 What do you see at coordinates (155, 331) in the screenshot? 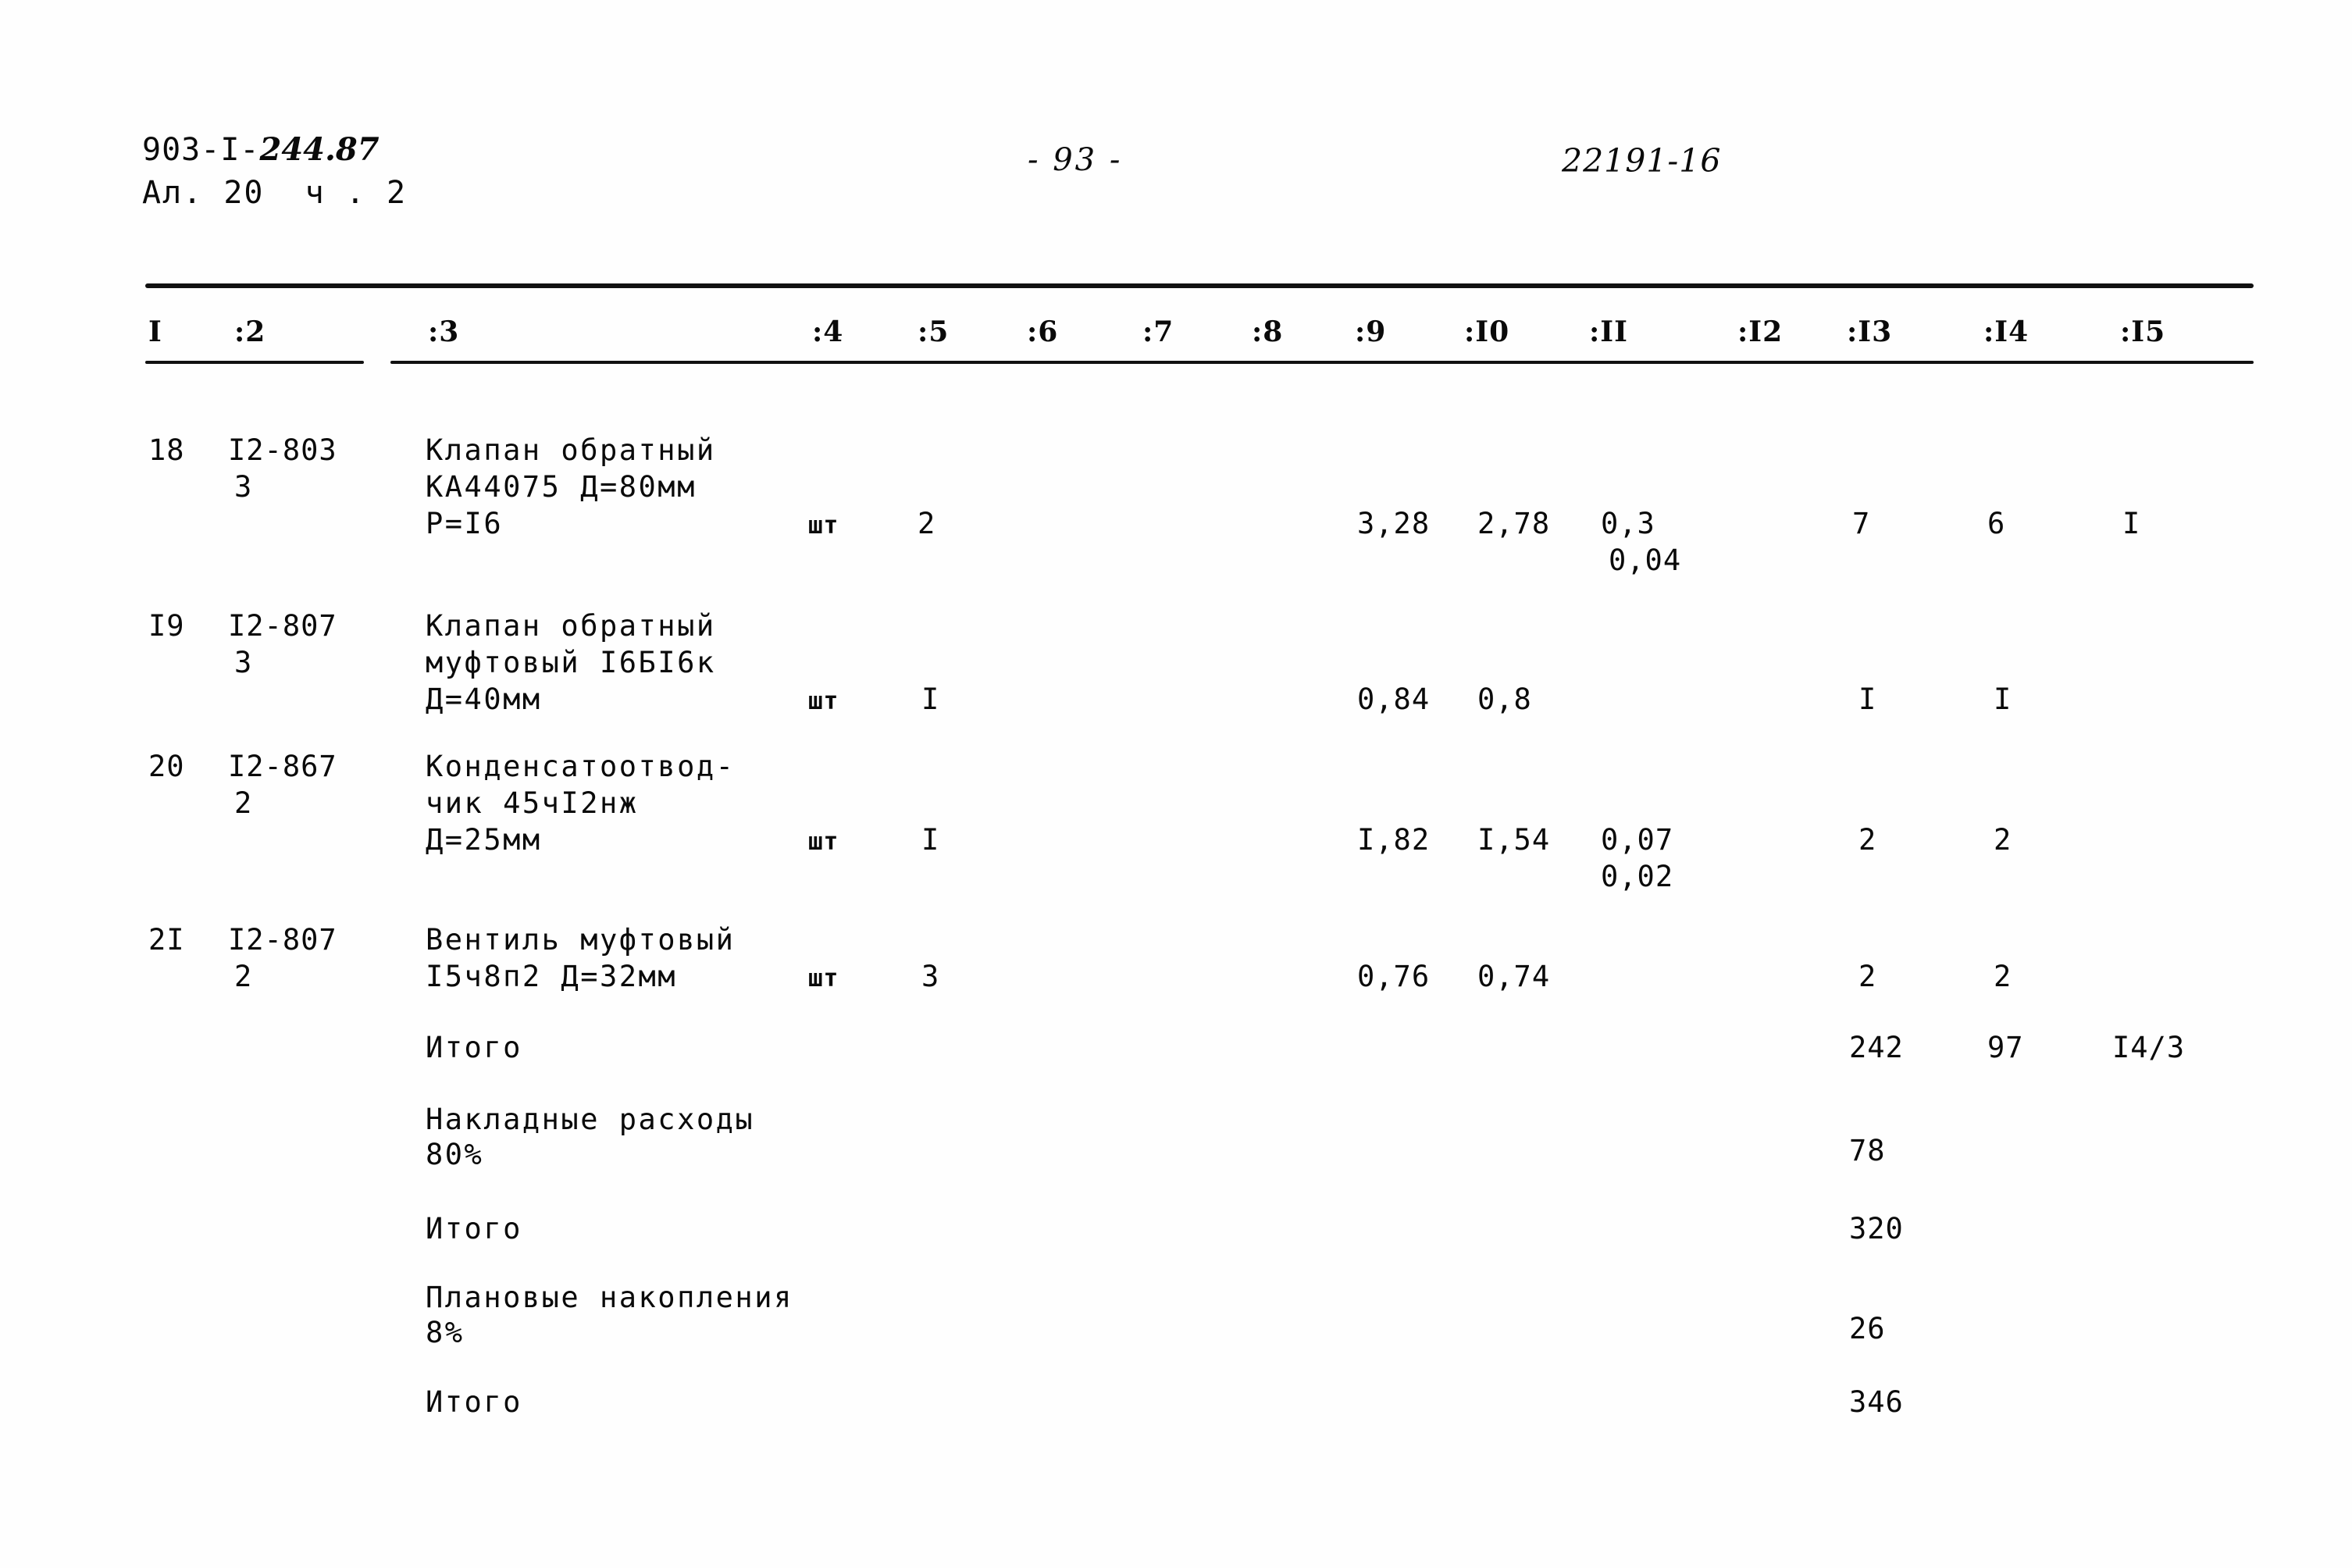
I see `column-header-1: I` at bounding box center [155, 331].